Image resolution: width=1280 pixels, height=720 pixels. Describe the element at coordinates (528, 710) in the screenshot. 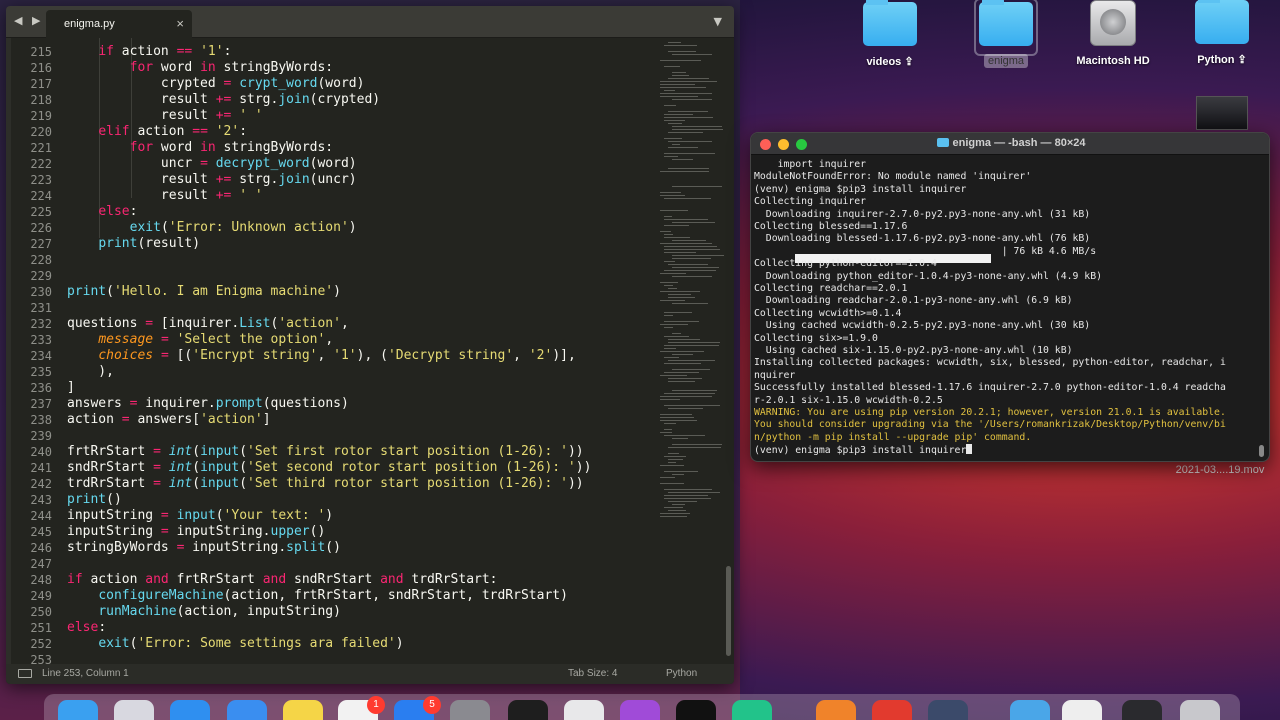

I see `terminal-icon` at that location.